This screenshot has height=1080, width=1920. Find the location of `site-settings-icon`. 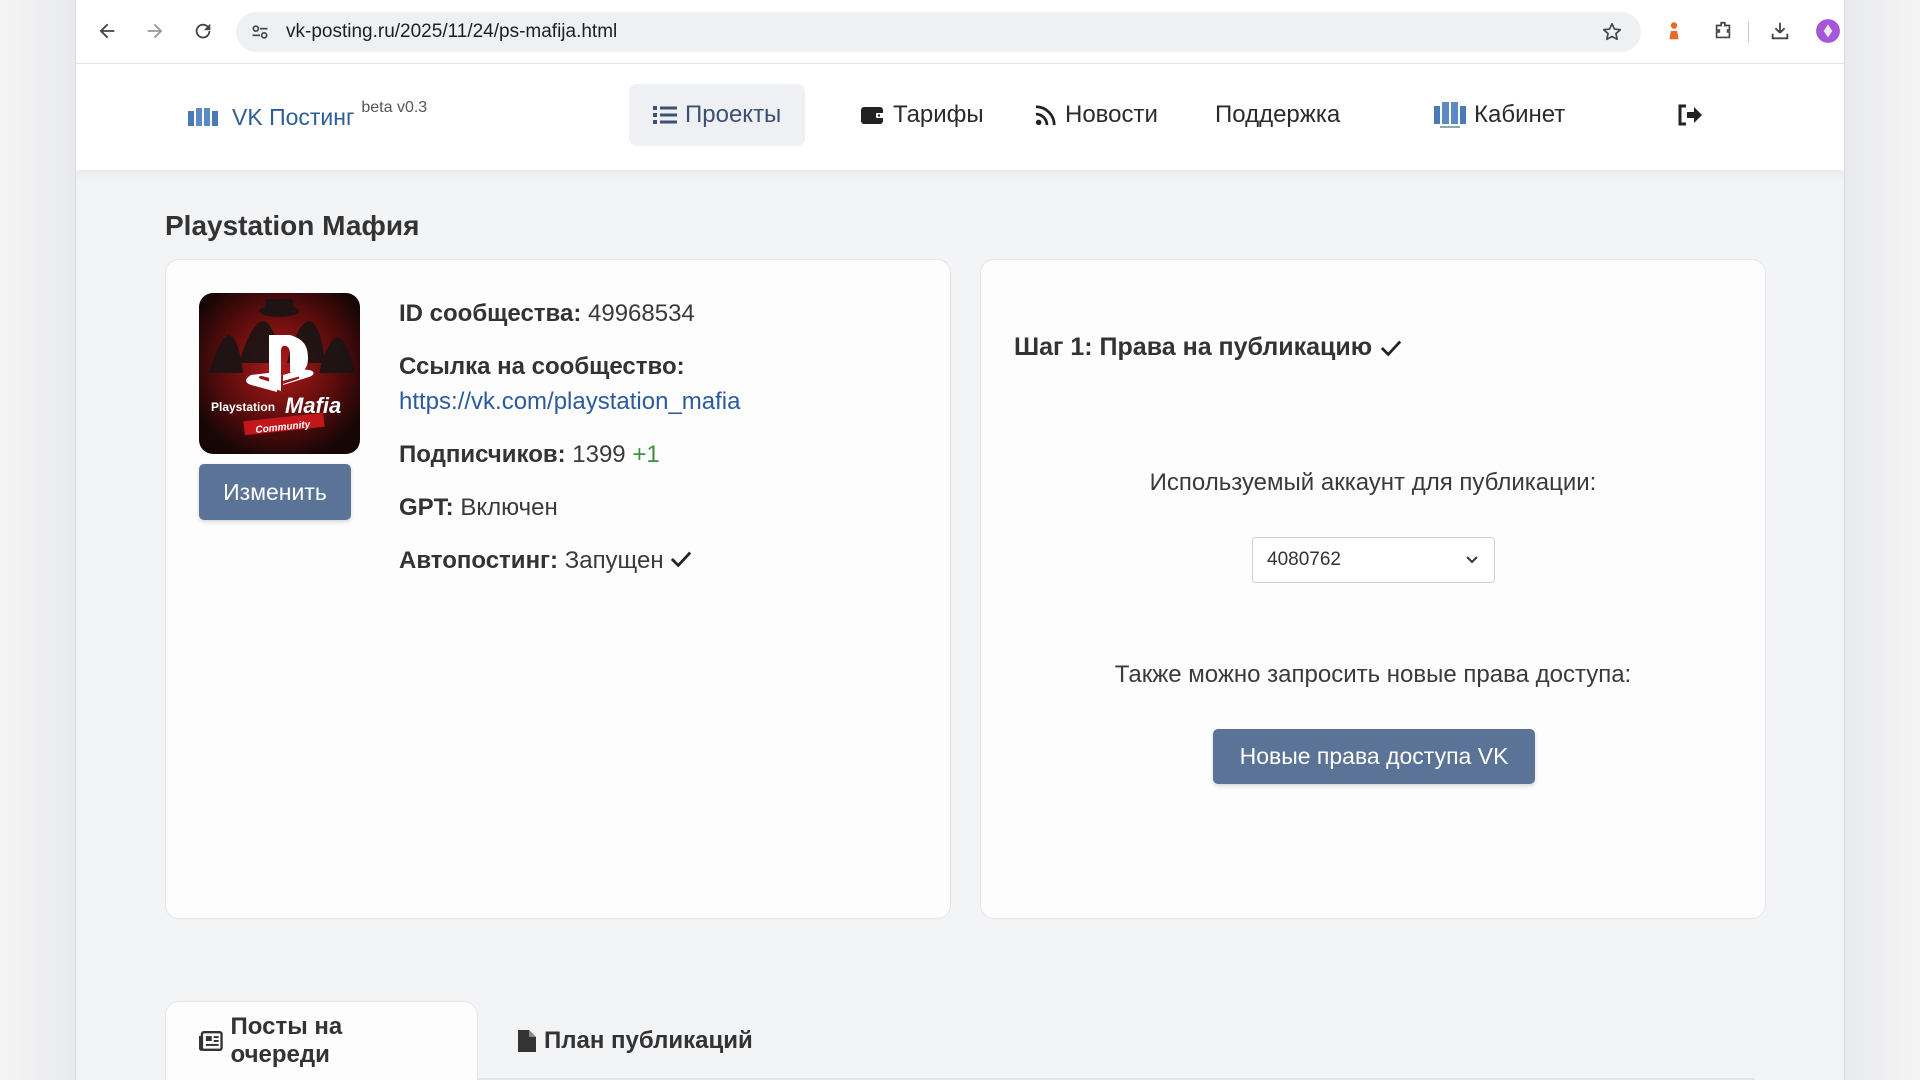

site-settings-icon is located at coordinates (260, 32).